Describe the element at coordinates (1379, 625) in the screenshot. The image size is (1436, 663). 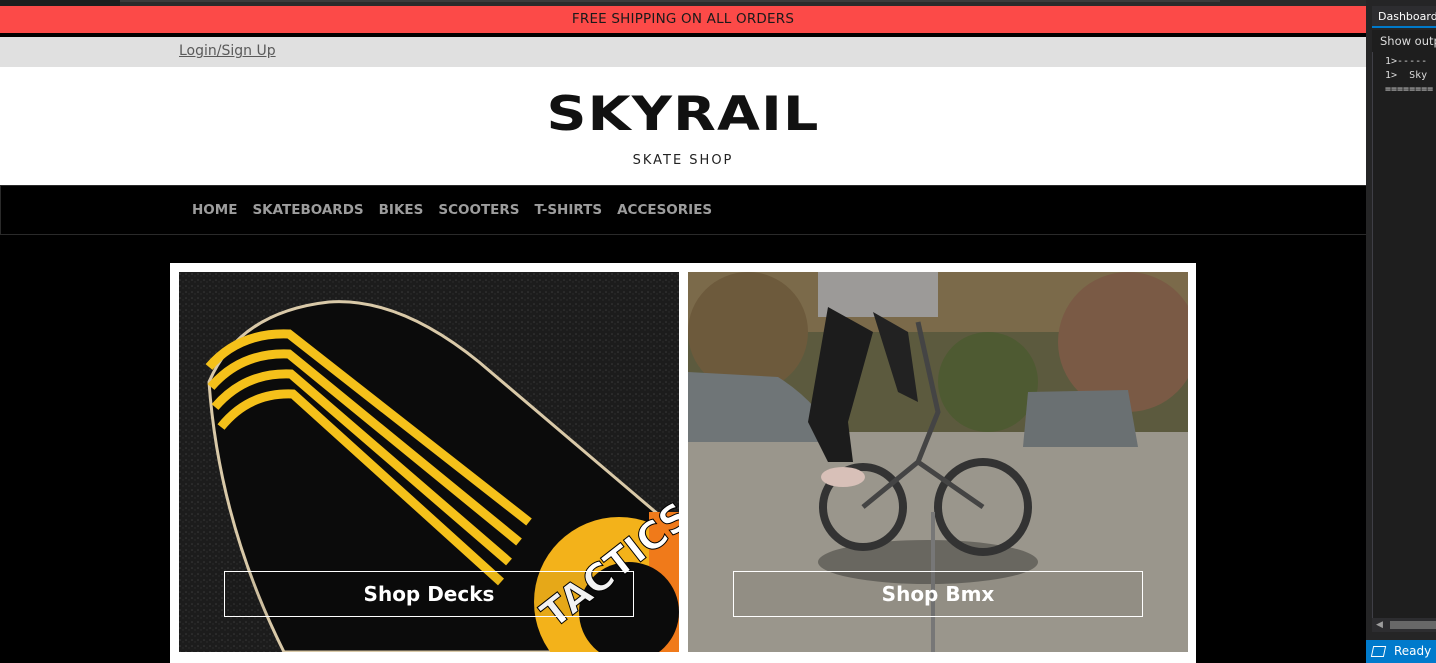
I see `scroll-left-arrow-icon: ◀` at that location.